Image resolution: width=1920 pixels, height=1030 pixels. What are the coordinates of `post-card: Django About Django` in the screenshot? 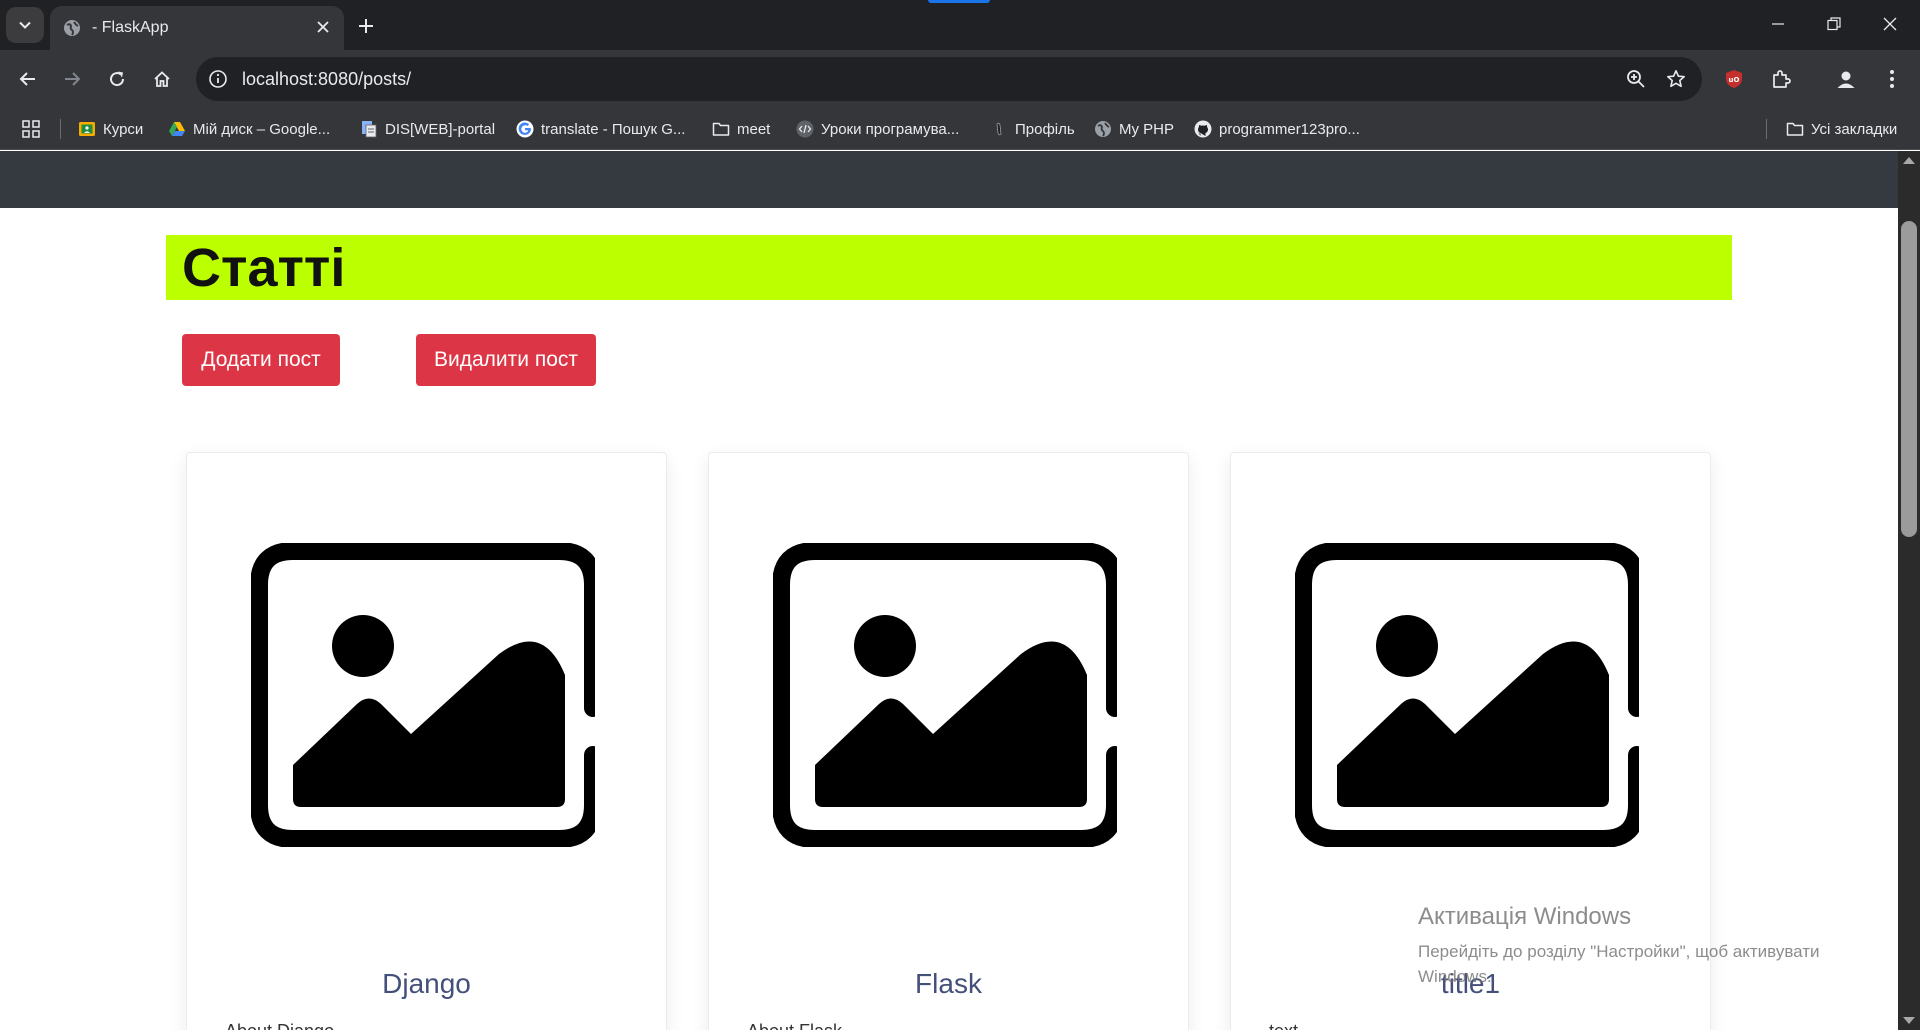 It's located at (426, 741).